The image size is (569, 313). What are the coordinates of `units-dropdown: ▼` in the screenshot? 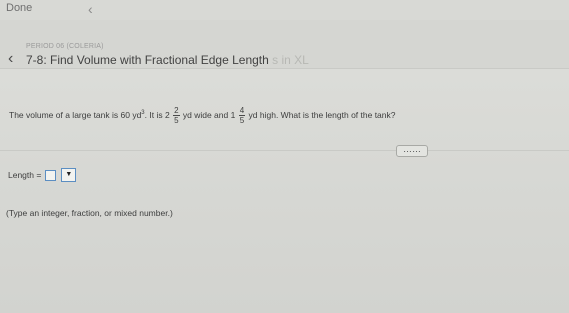 It's located at (69, 175).